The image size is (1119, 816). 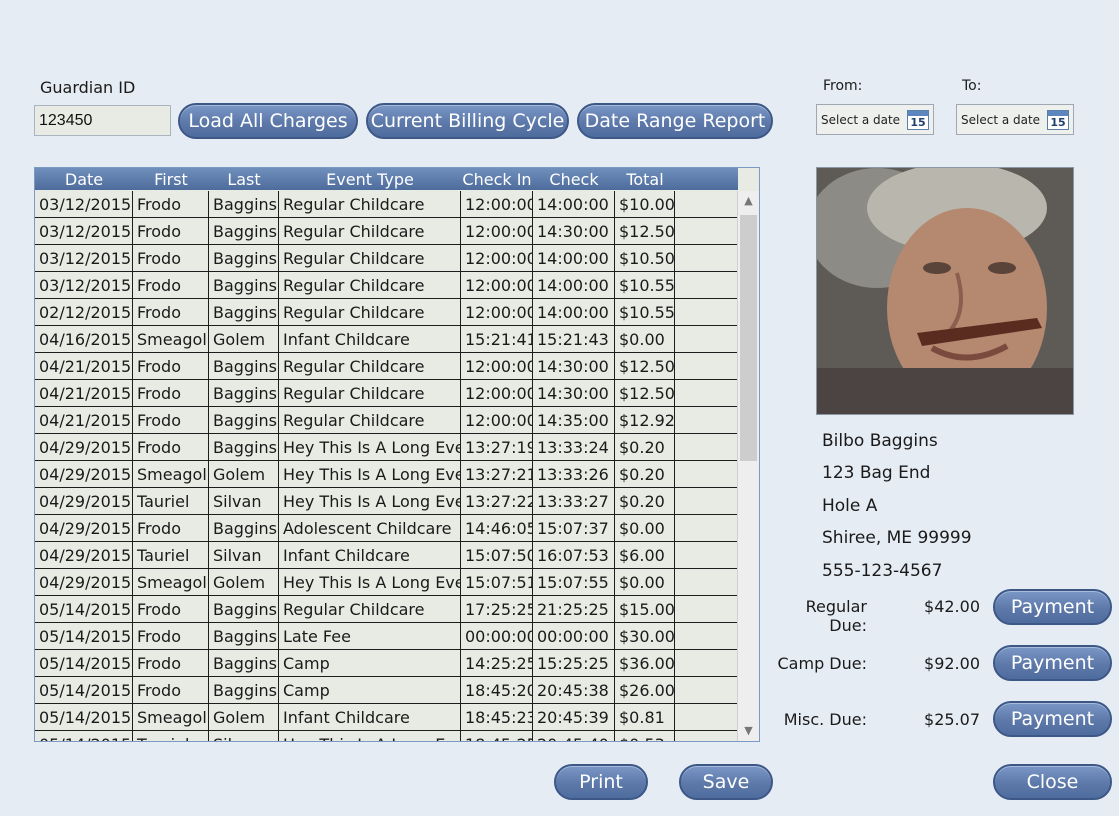 What do you see at coordinates (645, 663) in the screenshot?
I see `cell-total: $36.00` at bounding box center [645, 663].